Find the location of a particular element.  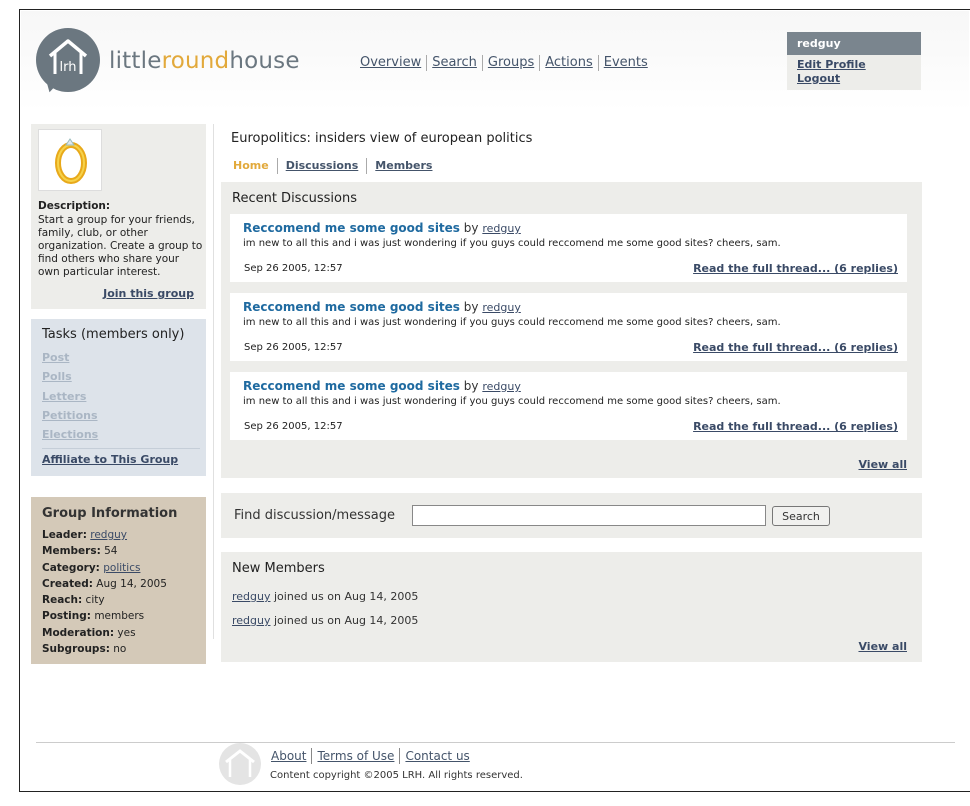

tasks-note: (members only) is located at coordinates (132, 334).